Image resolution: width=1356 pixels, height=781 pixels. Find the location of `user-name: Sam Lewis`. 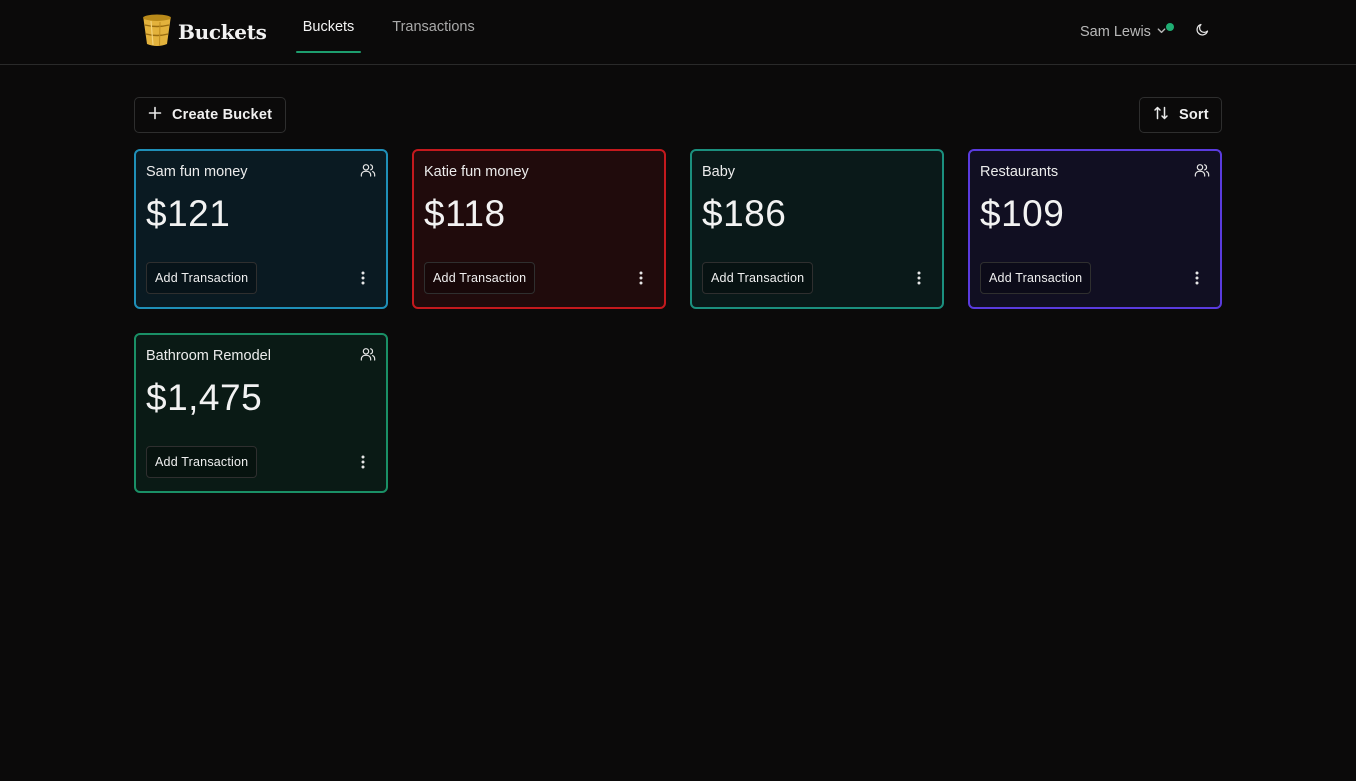

user-name: Sam Lewis is located at coordinates (1115, 32).